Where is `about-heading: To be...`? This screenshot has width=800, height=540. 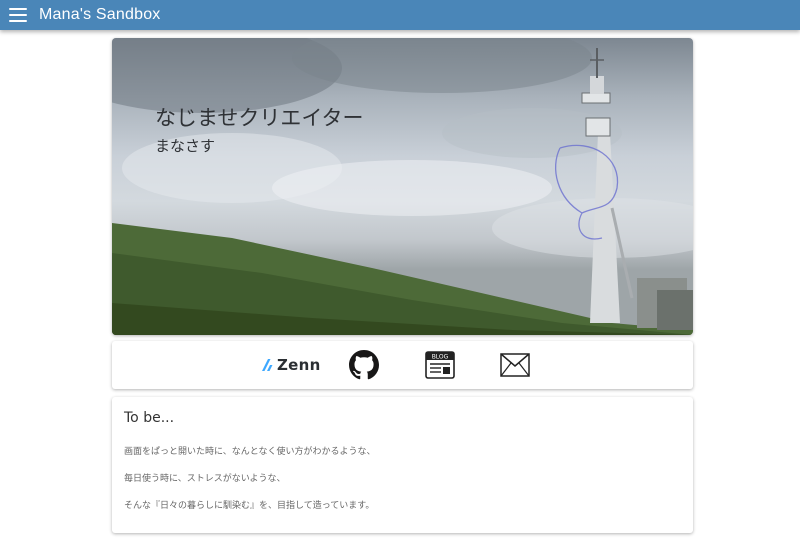 about-heading: To be... is located at coordinates (149, 418).